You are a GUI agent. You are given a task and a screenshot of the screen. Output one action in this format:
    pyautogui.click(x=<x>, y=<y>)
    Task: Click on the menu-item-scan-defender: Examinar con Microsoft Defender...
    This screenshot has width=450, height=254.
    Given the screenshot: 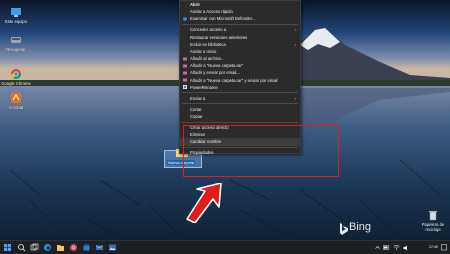 What is the action you would take?
    pyautogui.click(x=240, y=18)
    